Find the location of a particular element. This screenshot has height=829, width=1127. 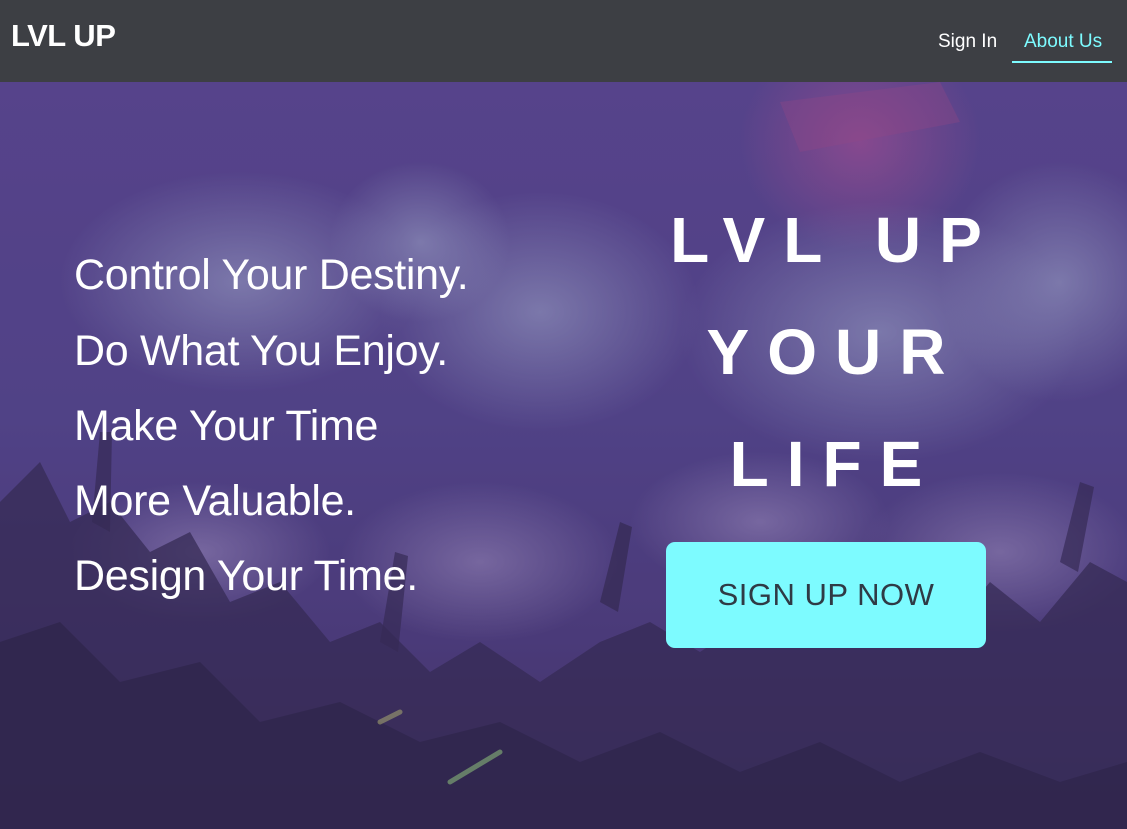

tagline-line: Make Your Time is located at coordinates (226, 426).